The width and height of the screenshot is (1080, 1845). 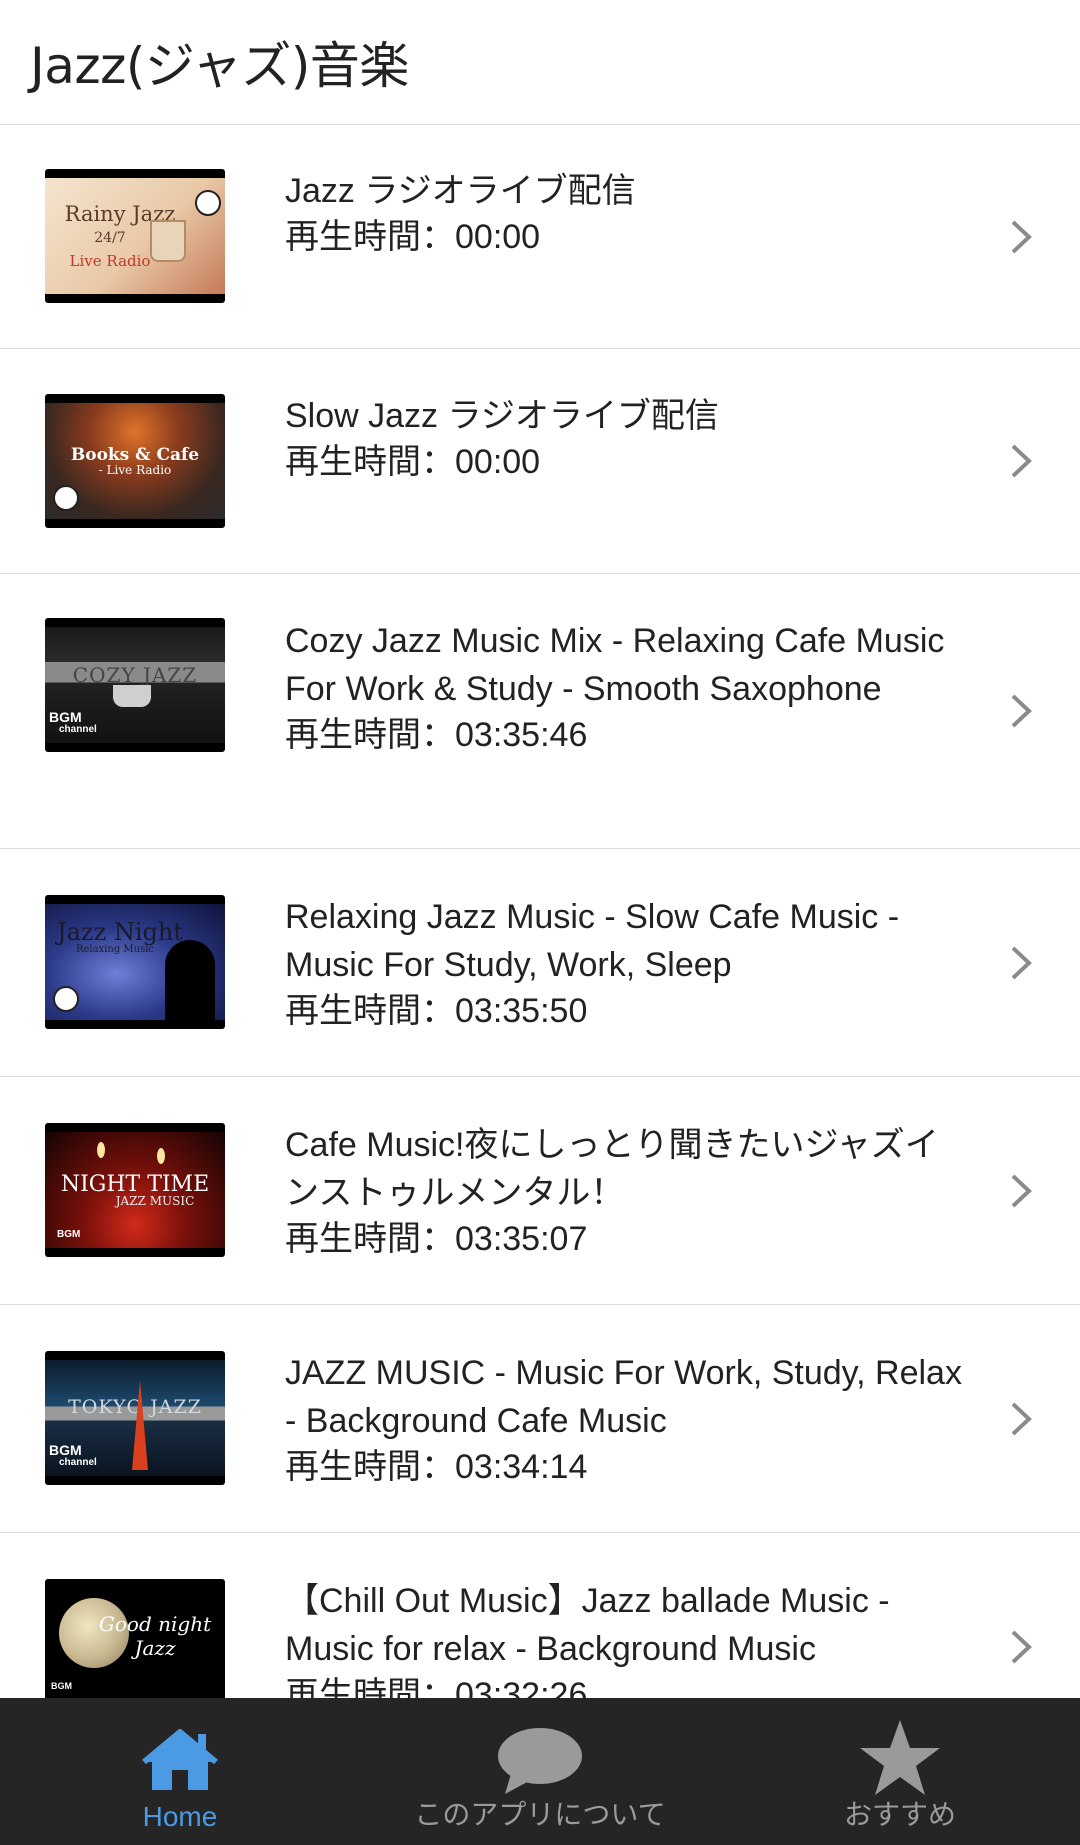 What do you see at coordinates (135, 675) in the screenshot?
I see `thumbnail-text: COZY JAZZ` at bounding box center [135, 675].